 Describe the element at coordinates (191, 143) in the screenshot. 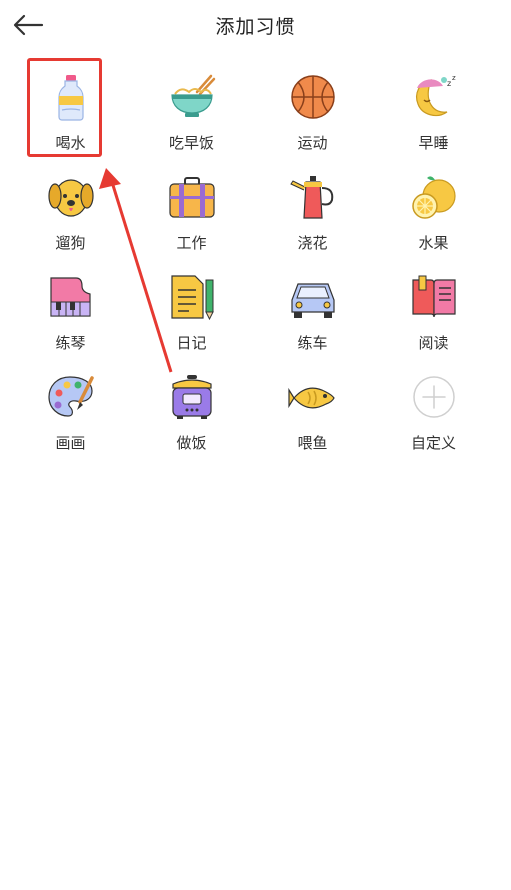

I see `habit-label: 吃早饭` at that location.